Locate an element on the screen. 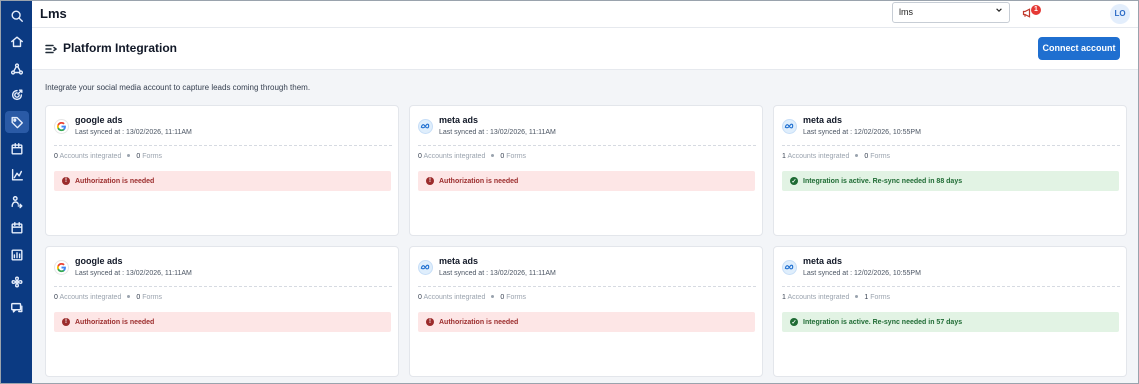 The height and width of the screenshot is (384, 1139). sidebar-home-icon is located at coordinates (17, 42).